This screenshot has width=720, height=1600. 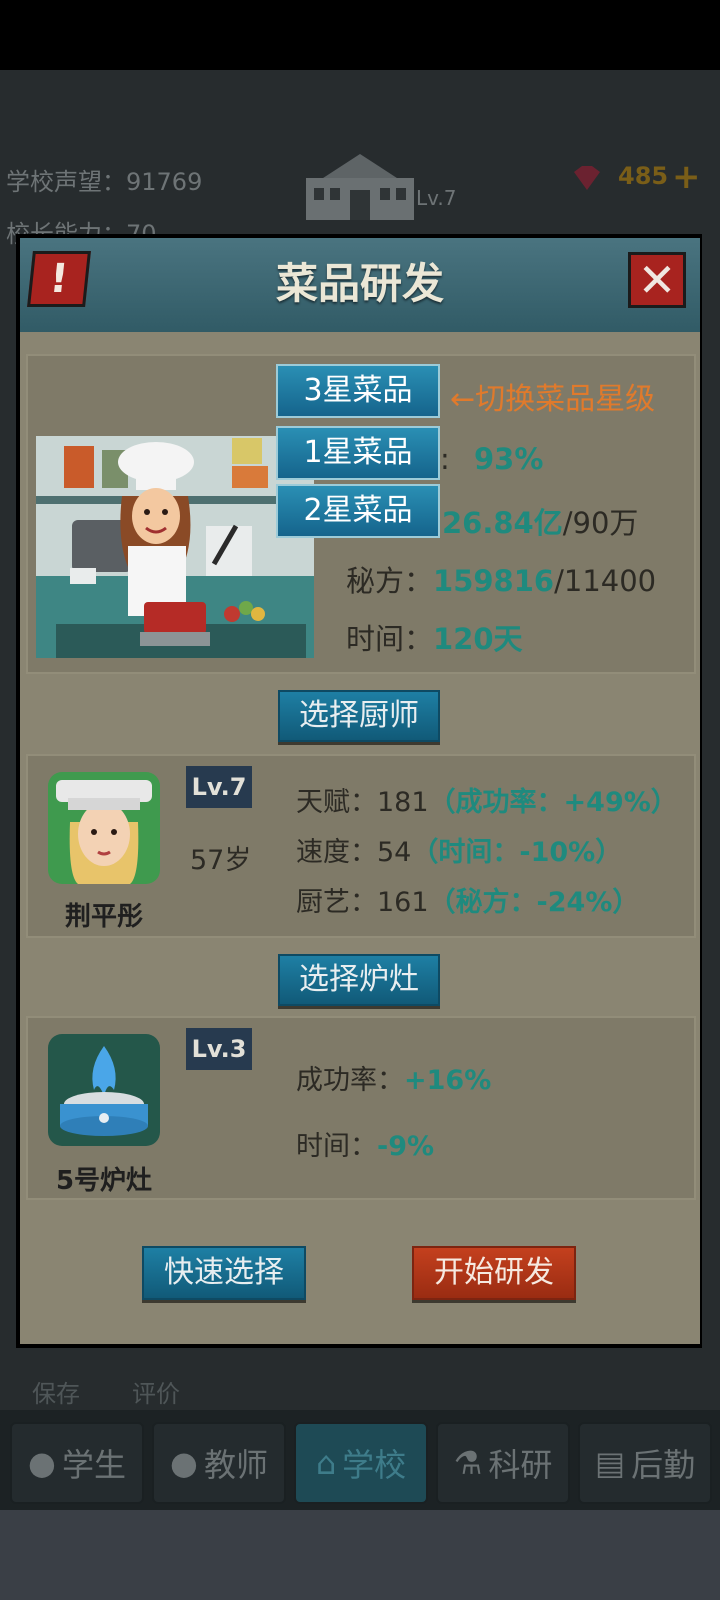 What do you see at coordinates (468, 1463) in the screenshot?
I see `flask-icon: ⚗` at bounding box center [468, 1463].